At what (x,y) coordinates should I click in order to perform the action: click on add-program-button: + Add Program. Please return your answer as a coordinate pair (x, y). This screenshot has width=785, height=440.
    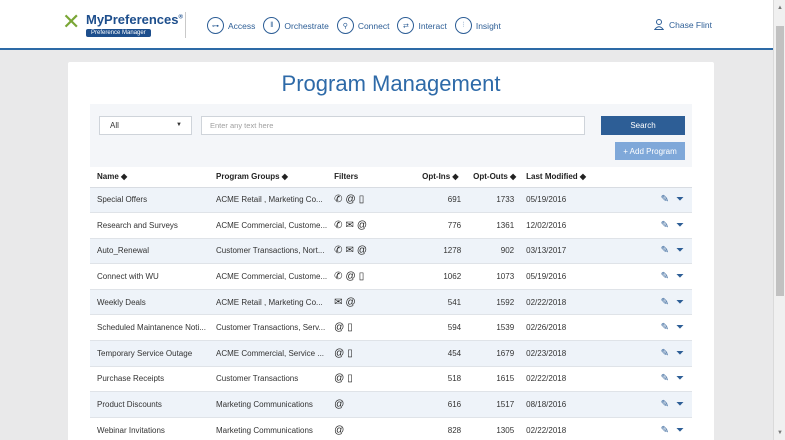
    Looking at the image, I should click on (650, 151).